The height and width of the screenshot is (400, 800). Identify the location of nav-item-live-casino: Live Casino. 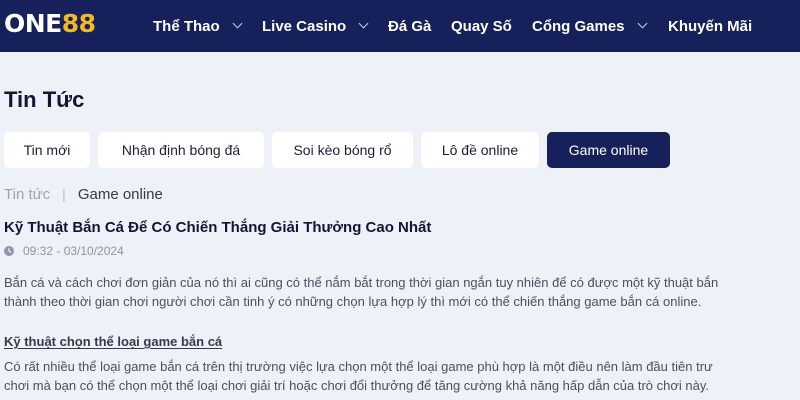
(315, 26).